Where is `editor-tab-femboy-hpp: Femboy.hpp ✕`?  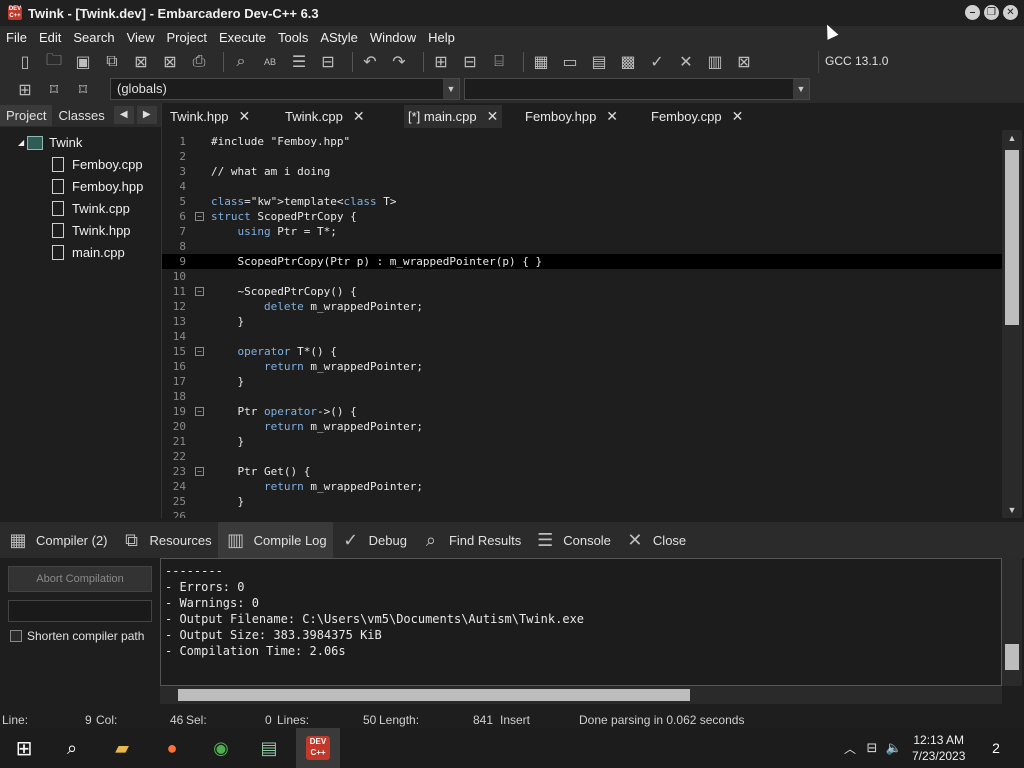 editor-tab-femboy-hpp: Femboy.hpp ✕ is located at coordinates (571, 116).